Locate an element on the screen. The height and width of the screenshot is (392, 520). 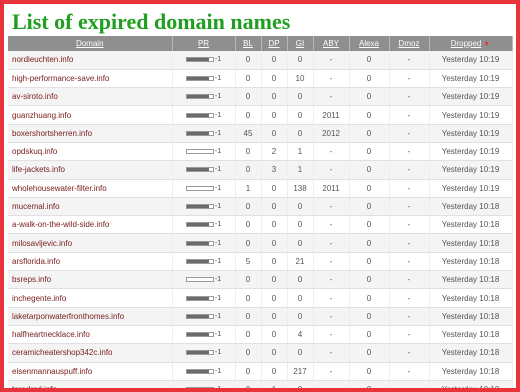
domain-link: milosavljevic.info is located at coordinates (42, 243).